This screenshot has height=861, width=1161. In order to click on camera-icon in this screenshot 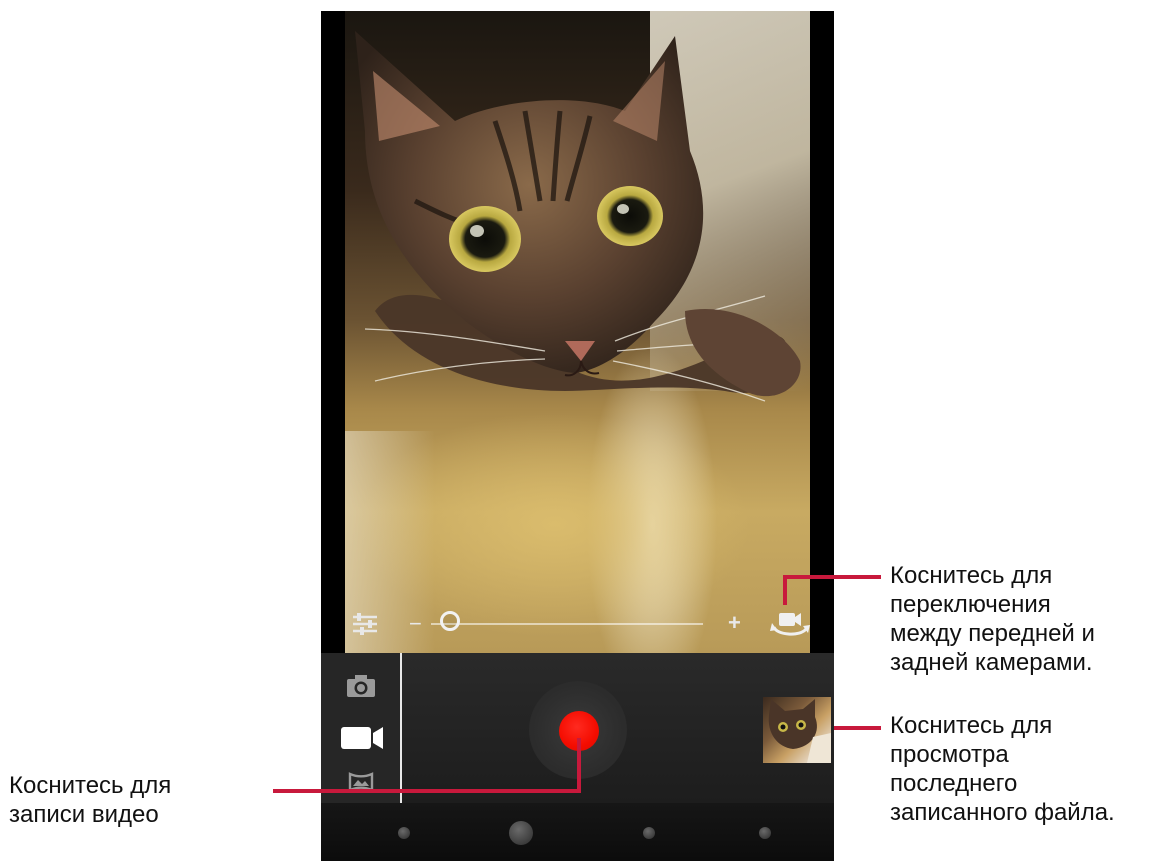, I will do `click(361, 686)`.